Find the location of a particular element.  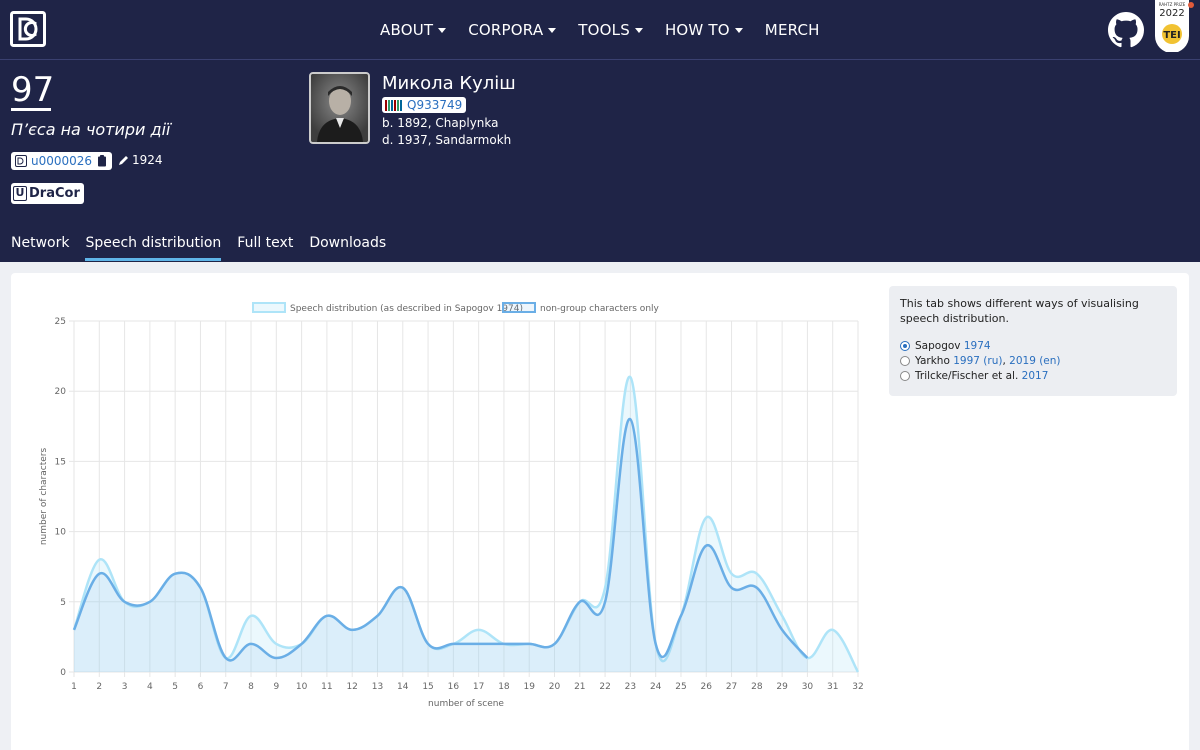

y-tick-label: 0 is located at coordinates (63, 673).